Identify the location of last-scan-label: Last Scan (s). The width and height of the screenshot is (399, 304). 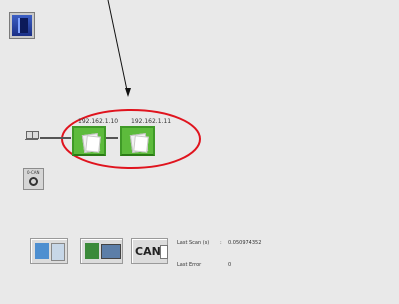
(193, 243).